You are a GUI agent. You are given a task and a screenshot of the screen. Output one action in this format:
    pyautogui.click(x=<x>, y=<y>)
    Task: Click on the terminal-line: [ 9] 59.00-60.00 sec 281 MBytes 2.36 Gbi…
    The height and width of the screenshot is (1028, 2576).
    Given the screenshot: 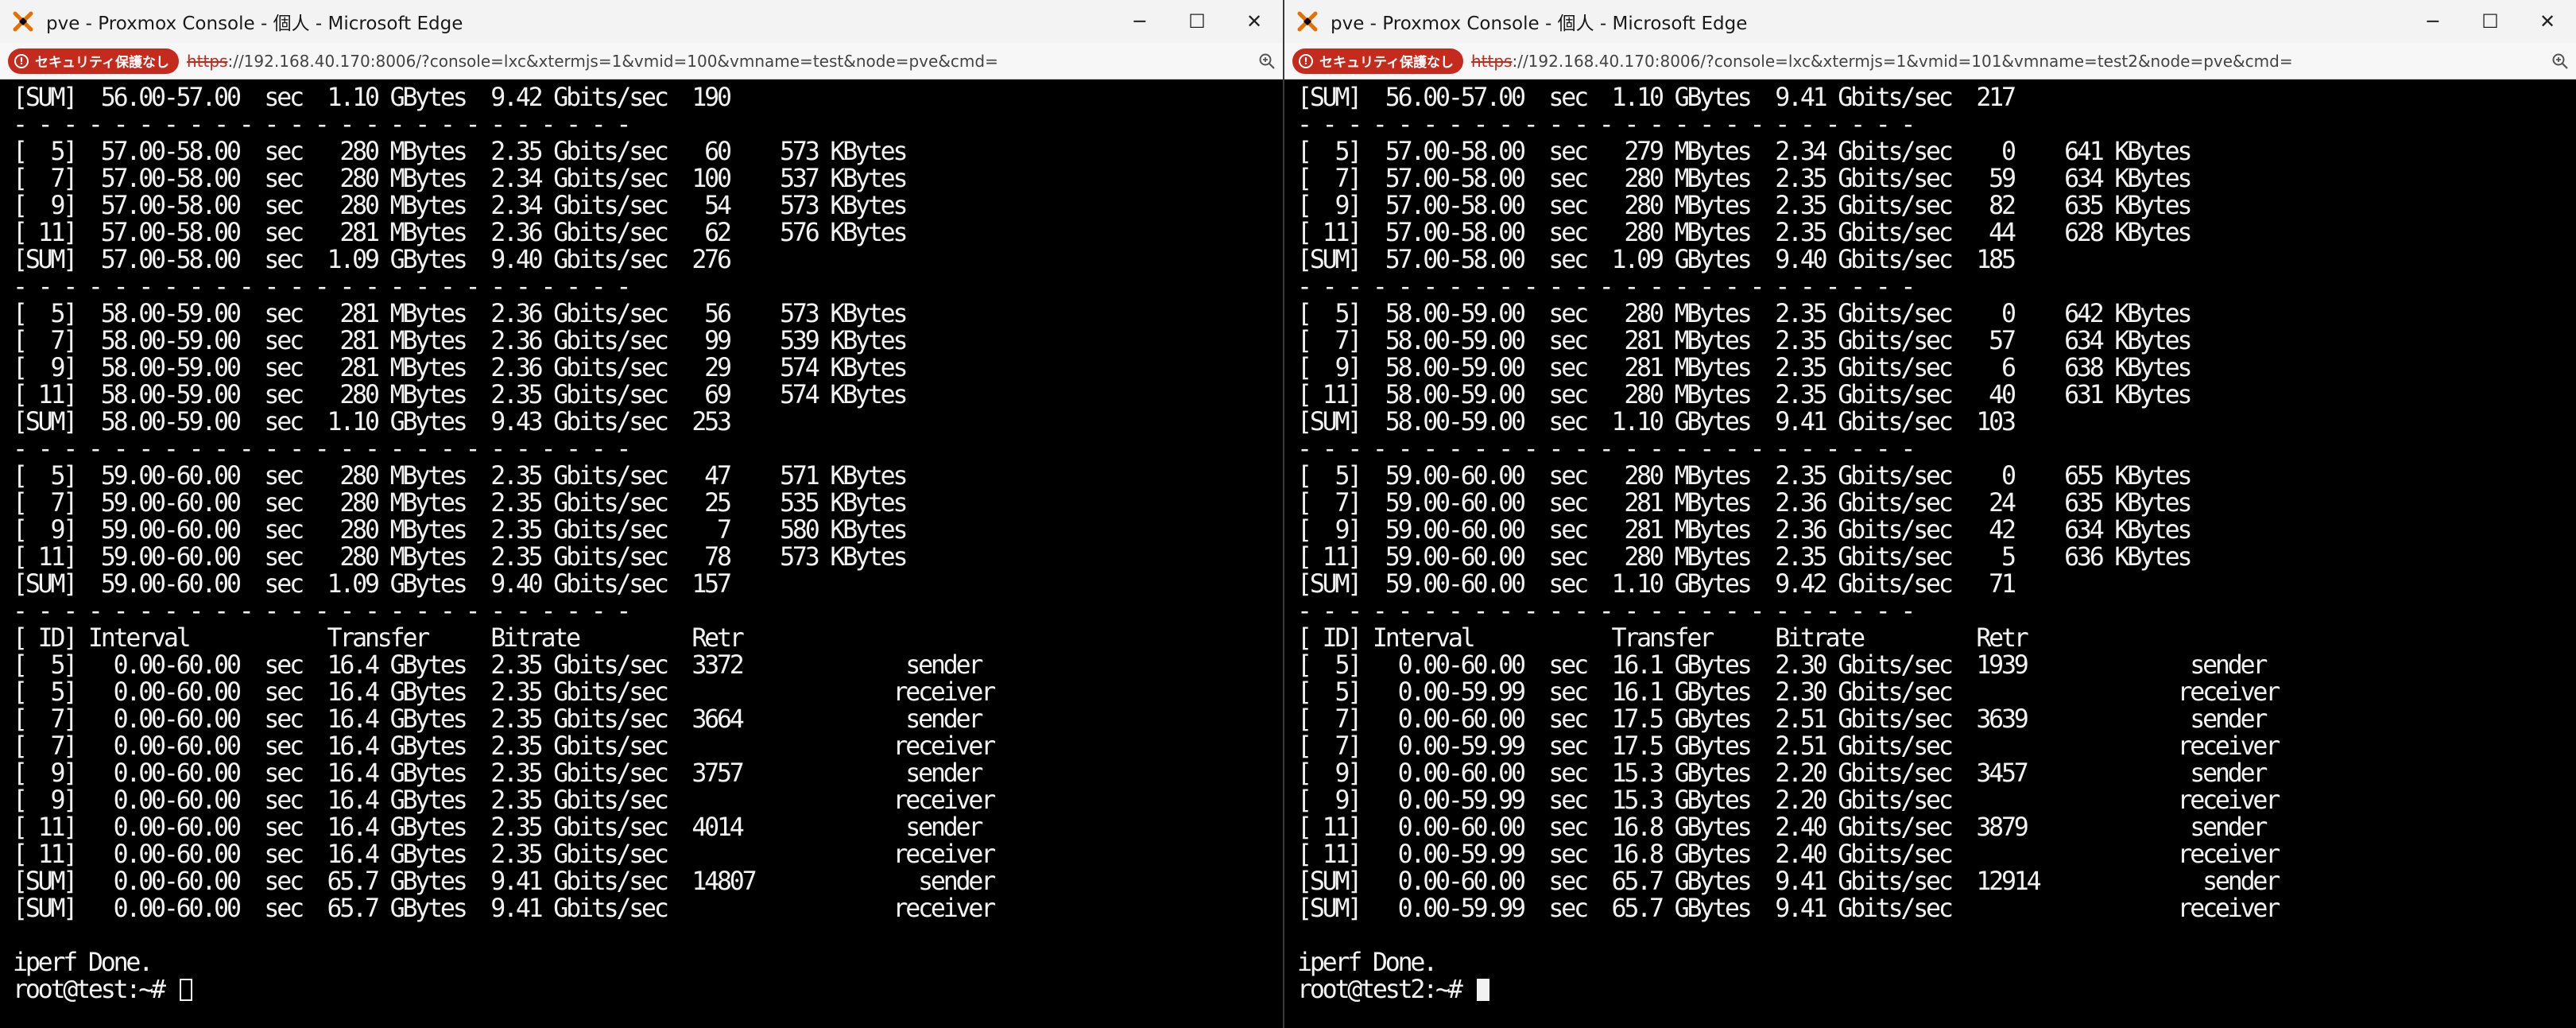 What is the action you would take?
    pyautogui.click(x=1745, y=530)
    